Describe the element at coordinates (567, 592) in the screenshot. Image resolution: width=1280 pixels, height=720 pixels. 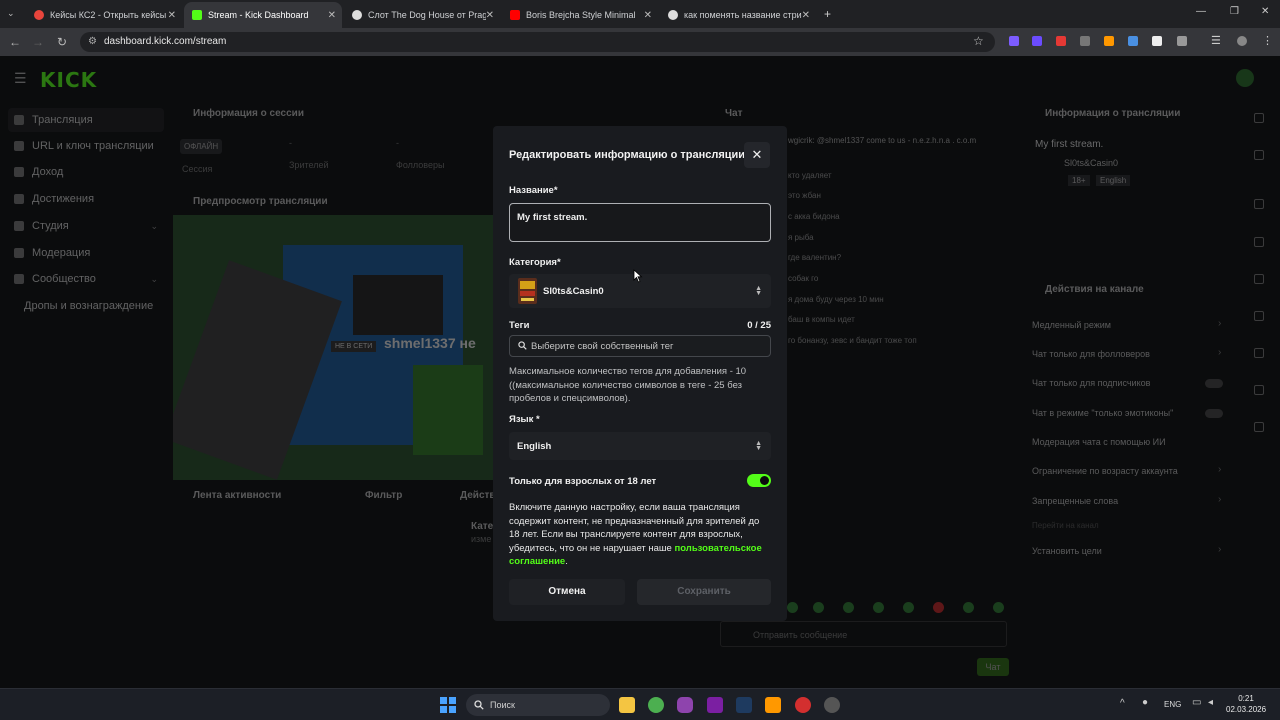
I see `cancel-button: Отмена` at that location.